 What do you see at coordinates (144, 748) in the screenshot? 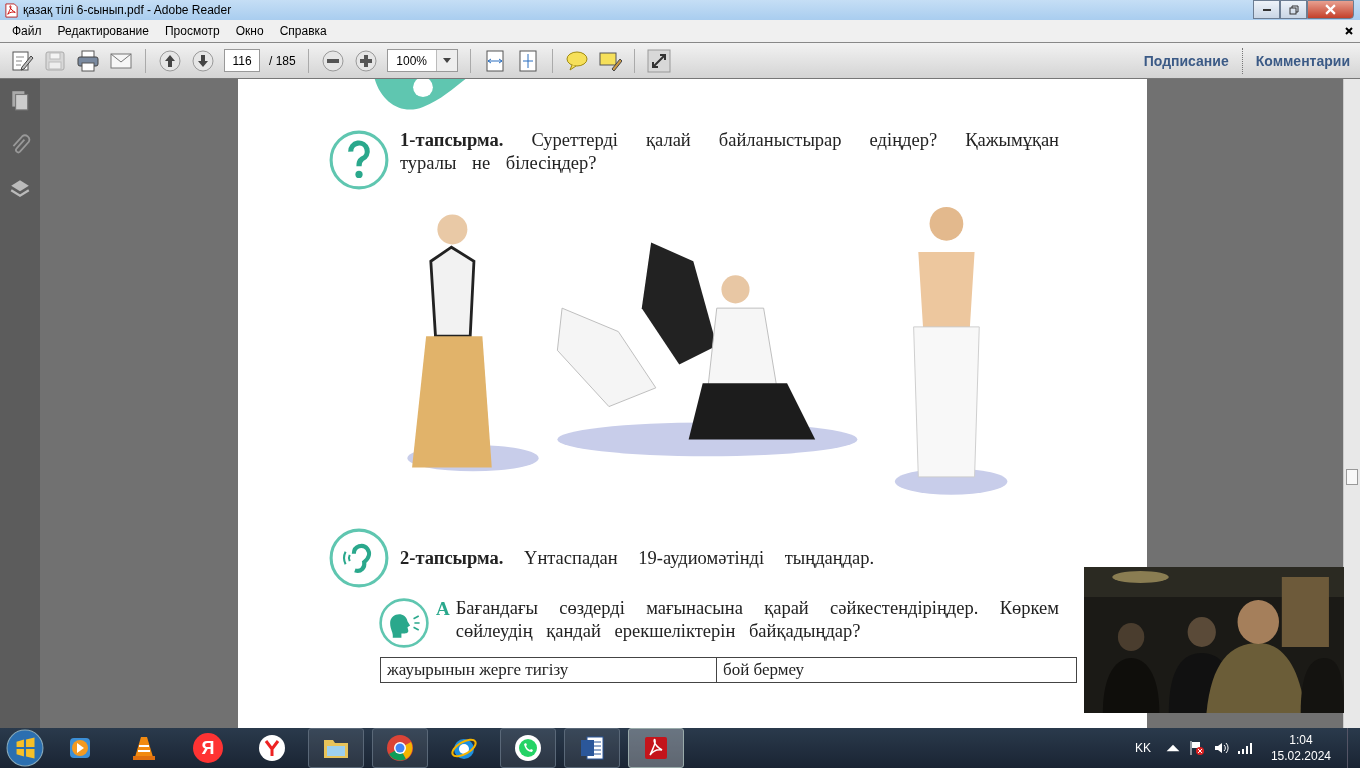
I see `traffic-cone-icon` at bounding box center [144, 748].